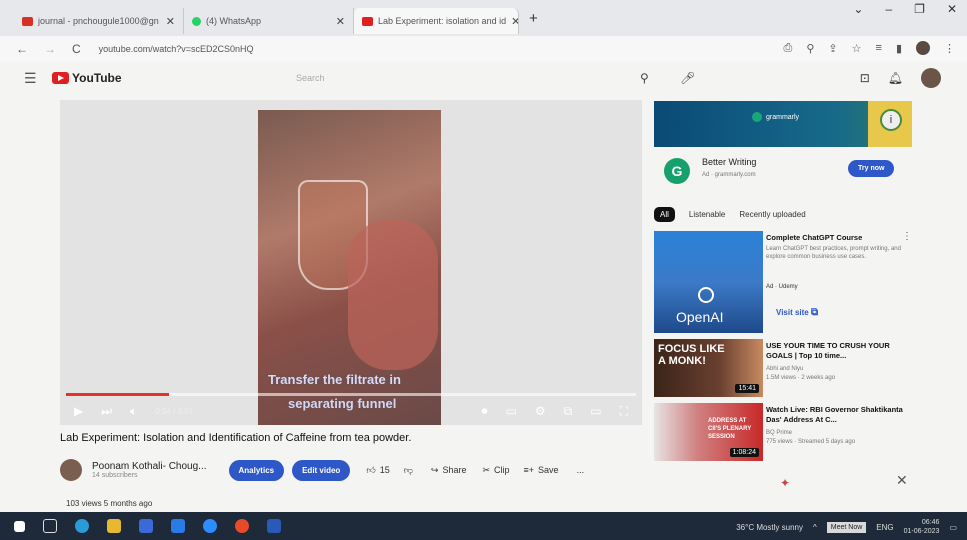  Describe the element at coordinates (729, 175) in the screenshot. I see `ad-source: Ad · grammarly.com` at that location.